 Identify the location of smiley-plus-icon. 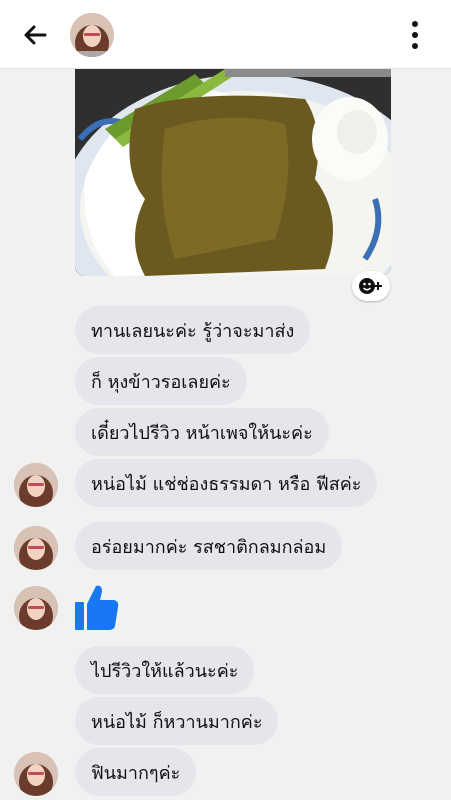
(370, 286).